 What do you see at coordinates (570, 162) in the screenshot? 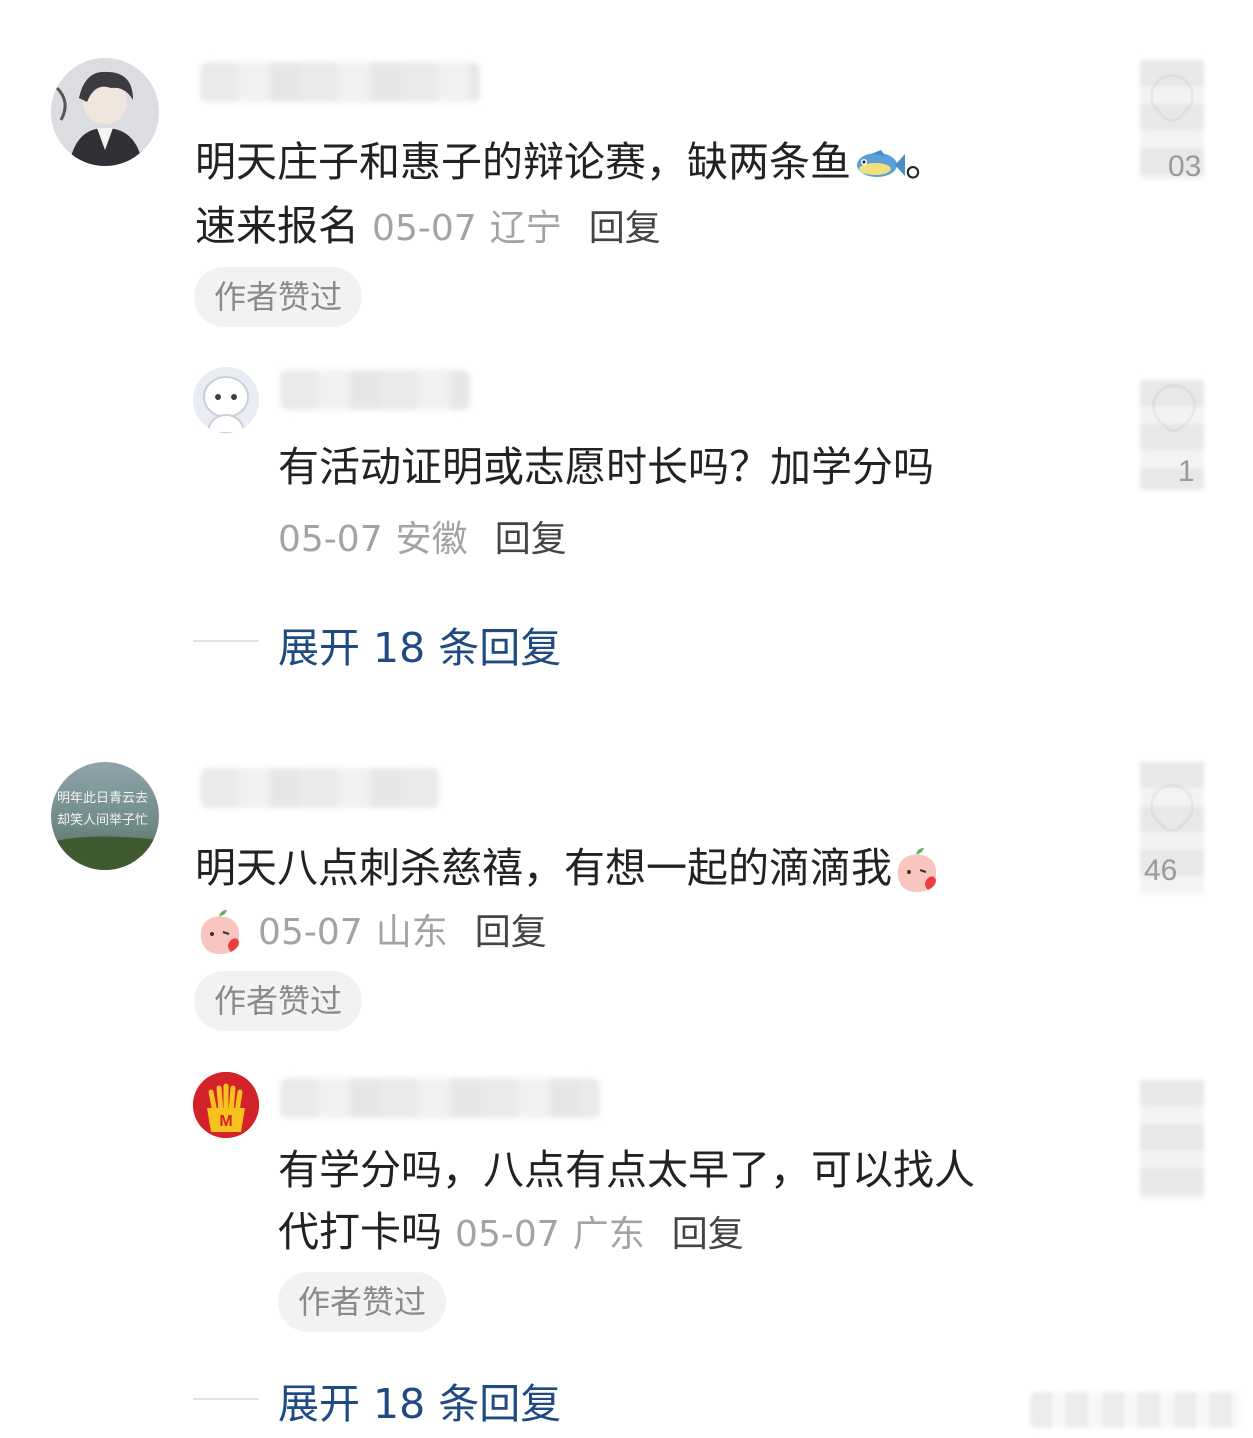
I see `comment-text: 明天庄子和惠子的辩论赛，缺两条鱼 。` at bounding box center [570, 162].